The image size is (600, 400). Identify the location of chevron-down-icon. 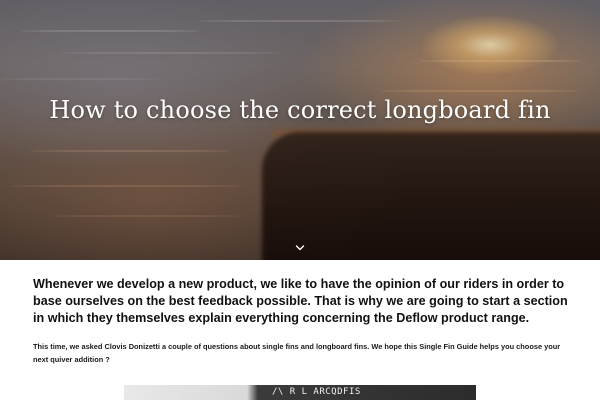
(300, 248).